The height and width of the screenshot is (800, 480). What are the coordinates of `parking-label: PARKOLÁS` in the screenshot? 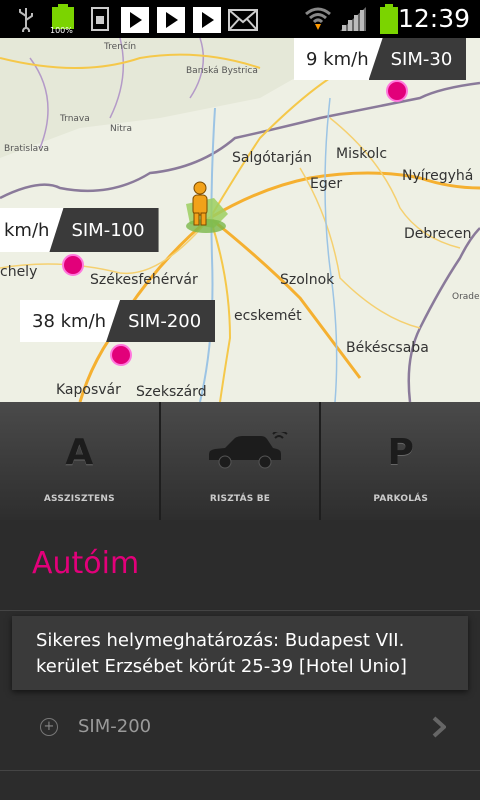 It's located at (401, 499).